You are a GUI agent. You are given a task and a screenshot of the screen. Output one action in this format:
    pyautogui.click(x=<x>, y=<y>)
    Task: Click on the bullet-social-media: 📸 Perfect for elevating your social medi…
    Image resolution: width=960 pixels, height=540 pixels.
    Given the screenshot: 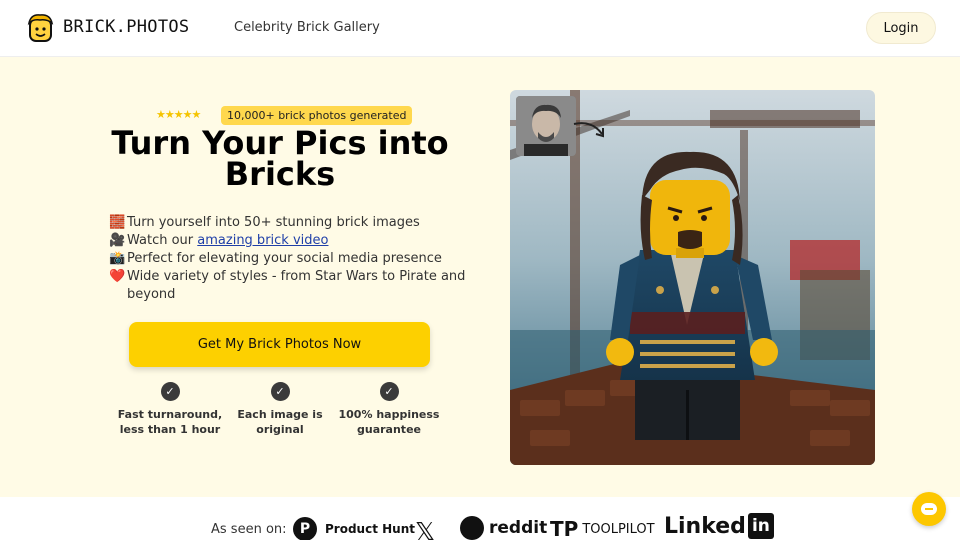 What is the action you would take?
    pyautogui.click(x=289, y=259)
    